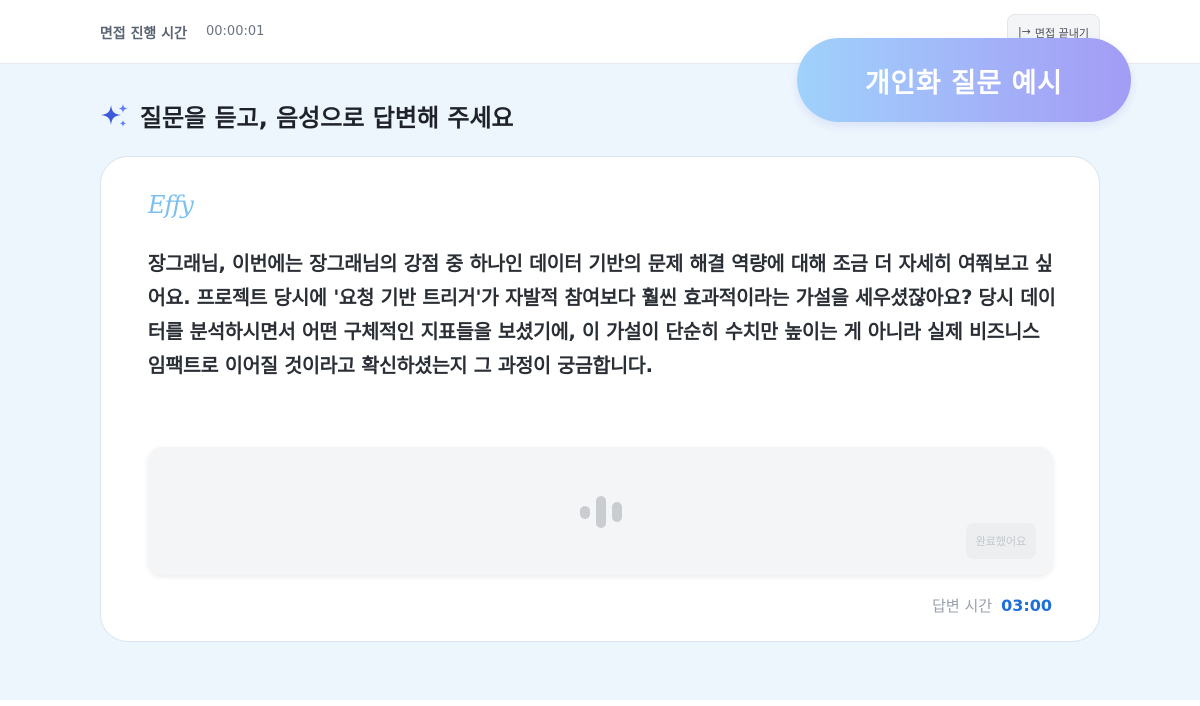  Describe the element at coordinates (1024, 31) in the screenshot. I see `exit-icon: |→` at that location.